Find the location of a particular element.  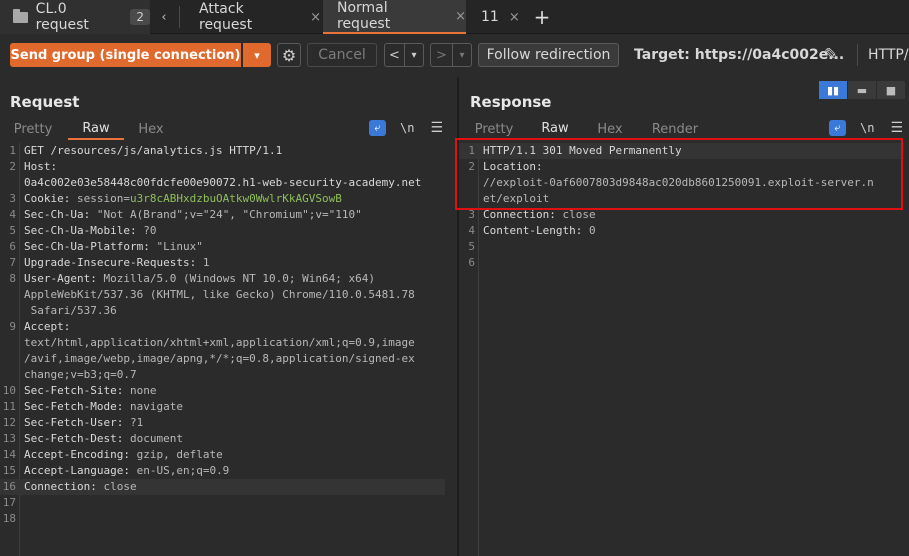

forward-history-dropdown: ▾ is located at coordinates (462, 55).